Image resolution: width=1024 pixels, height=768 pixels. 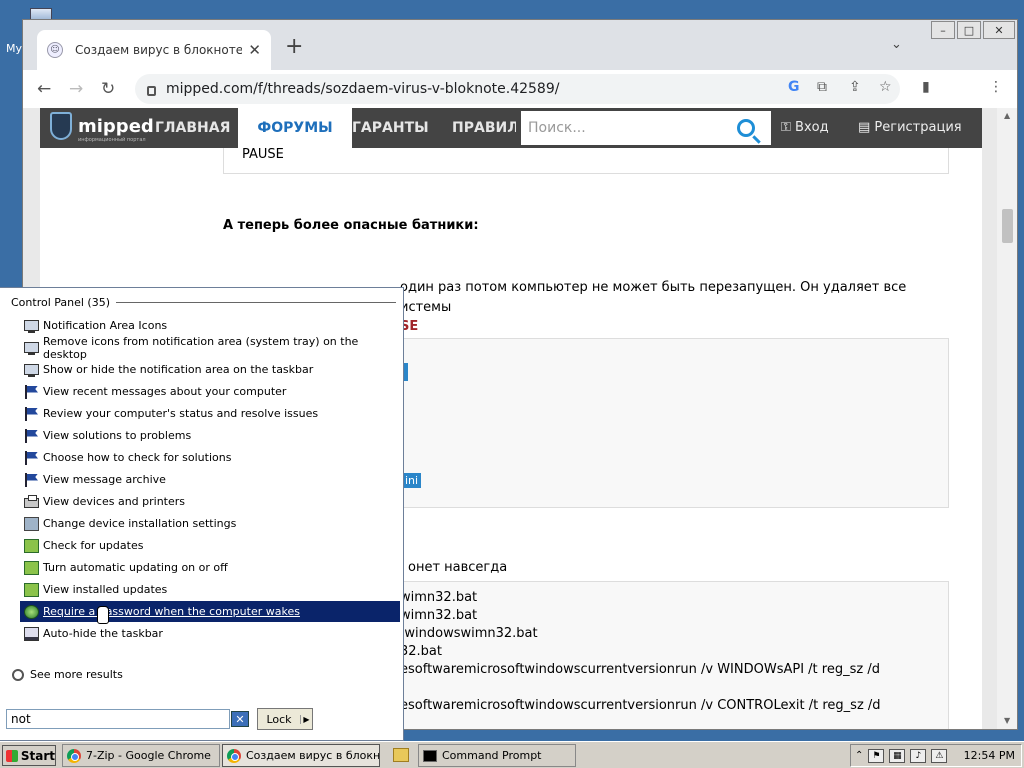 I want to click on results-group-header: Control Panel (35), so click(x=203, y=302).